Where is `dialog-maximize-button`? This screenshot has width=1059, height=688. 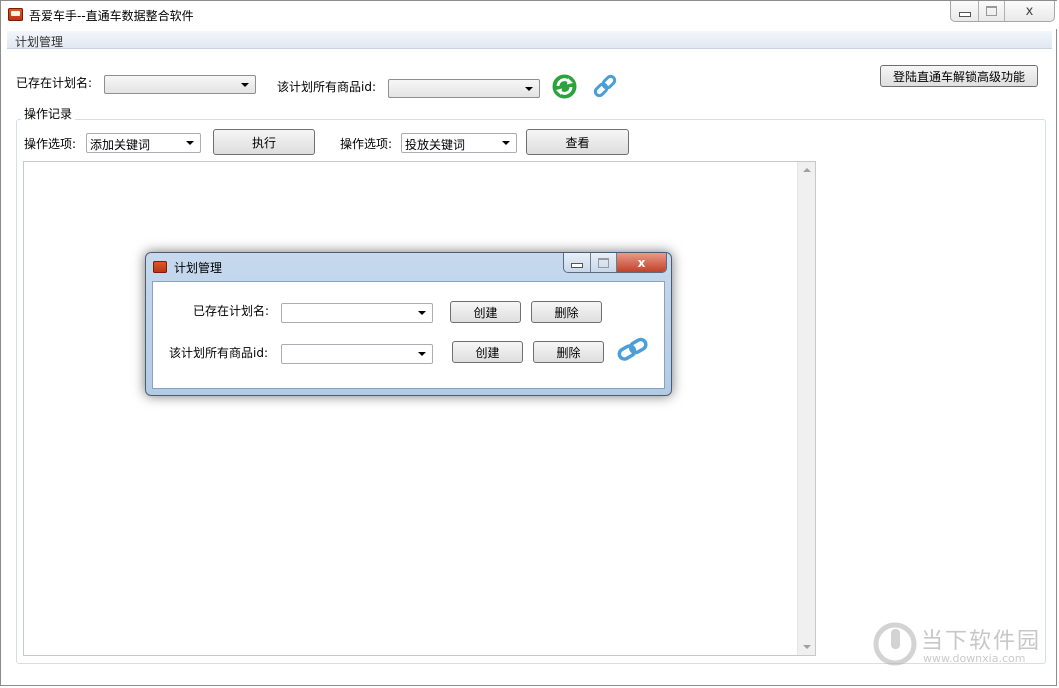
dialog-maximize-button is located at coordinates (604, 262).